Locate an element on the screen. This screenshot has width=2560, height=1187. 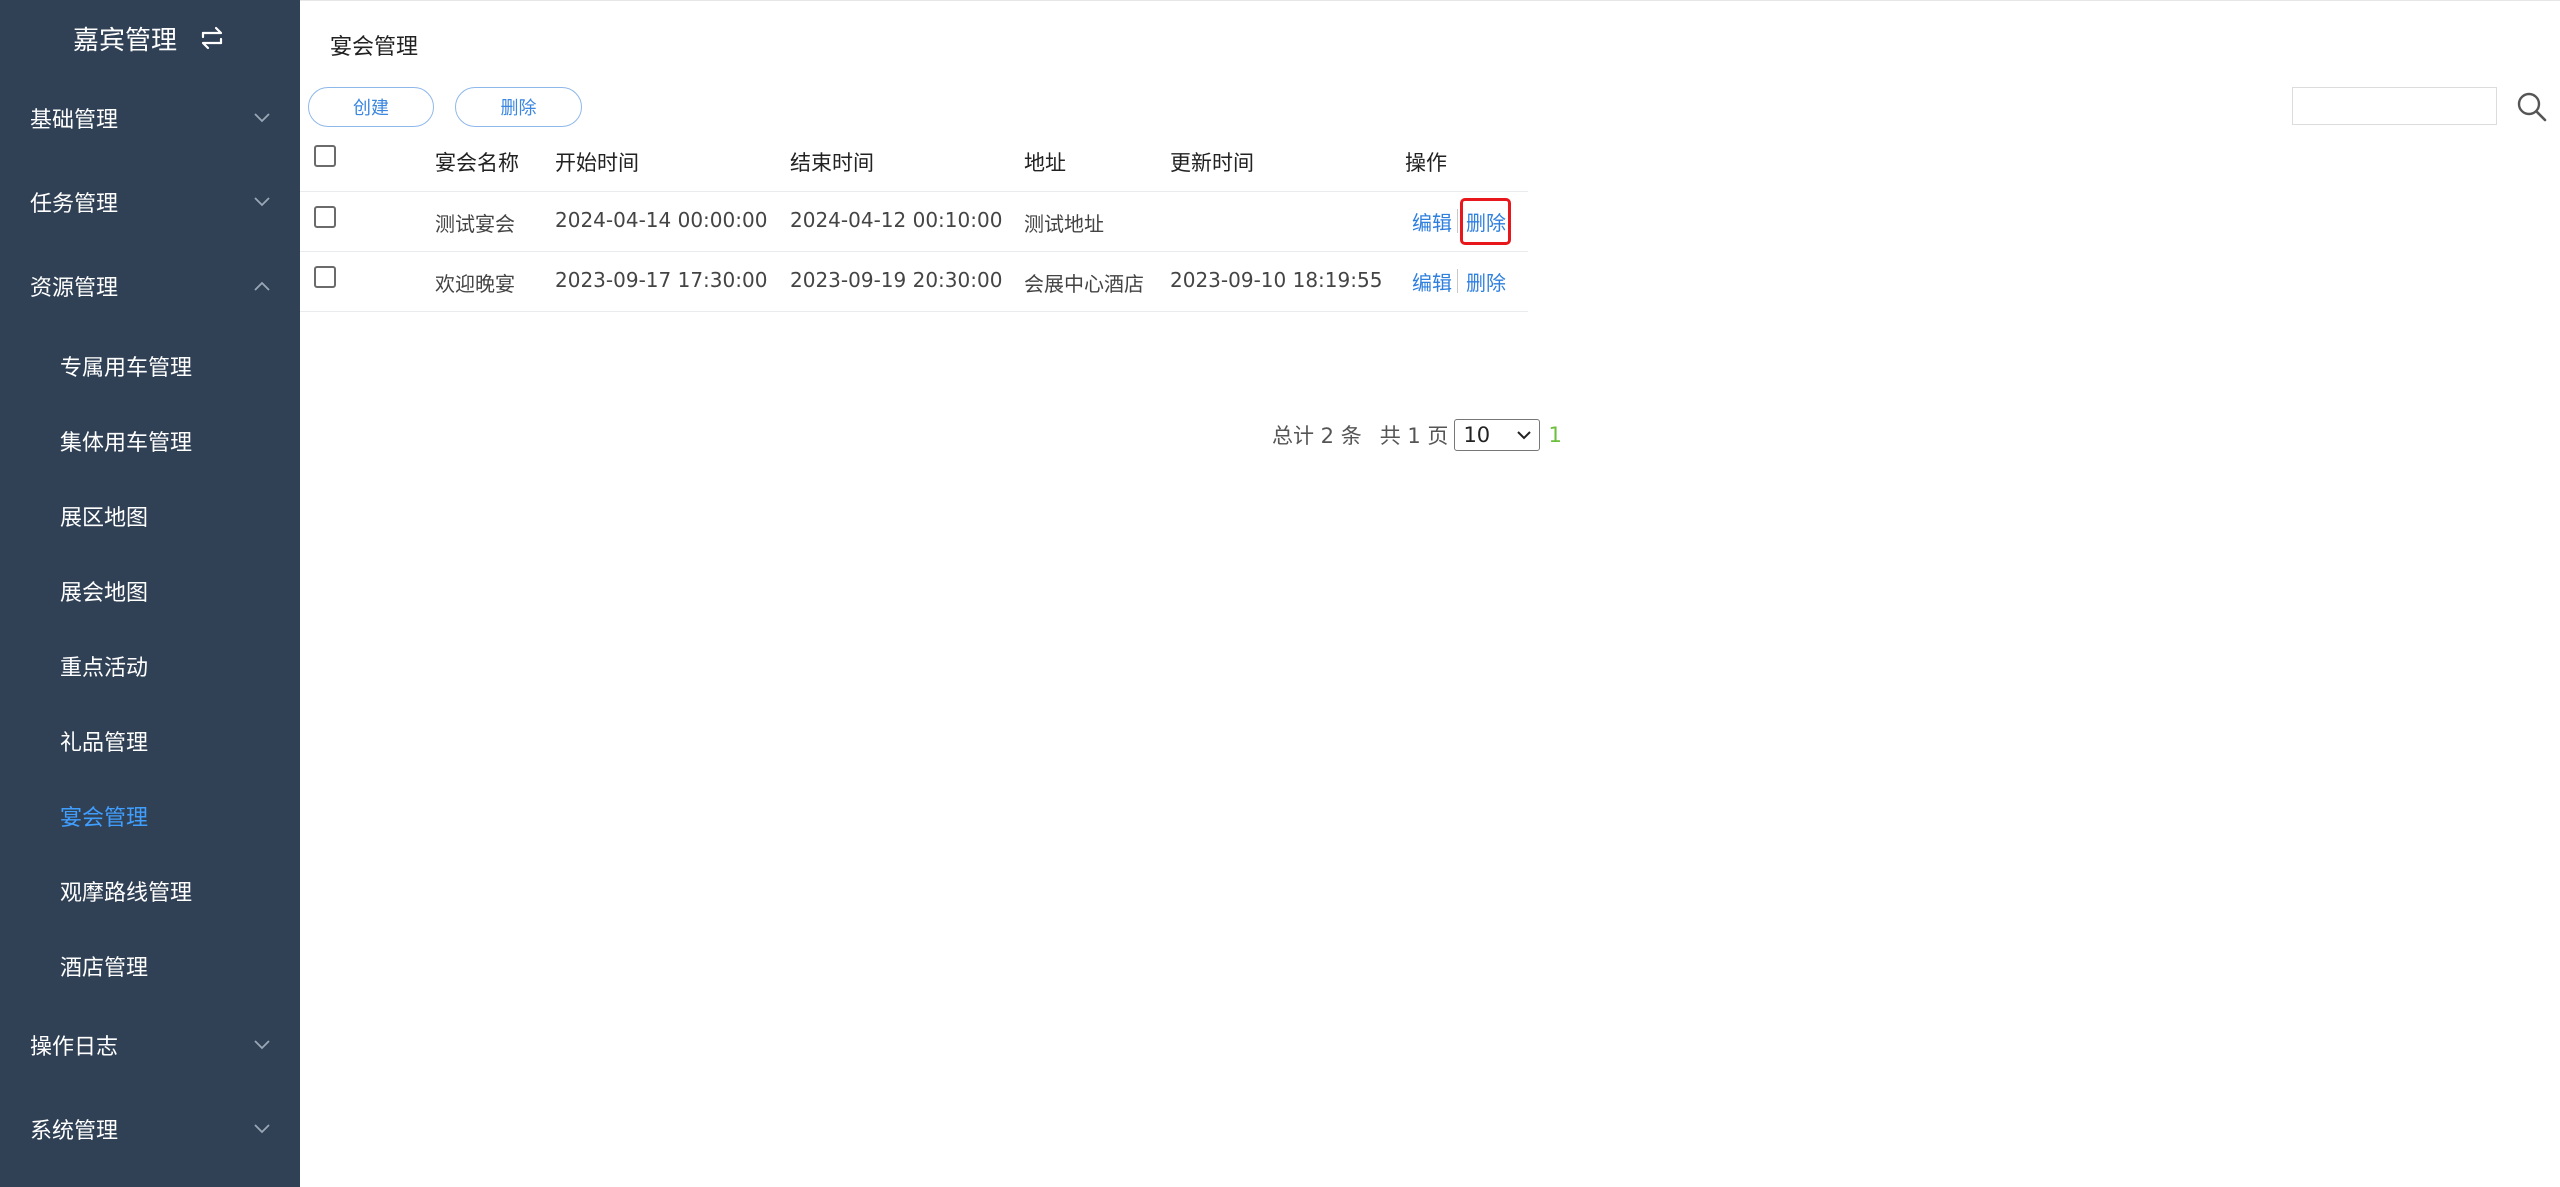
page-size-select: 10 is located at coordinates (1497, 435).